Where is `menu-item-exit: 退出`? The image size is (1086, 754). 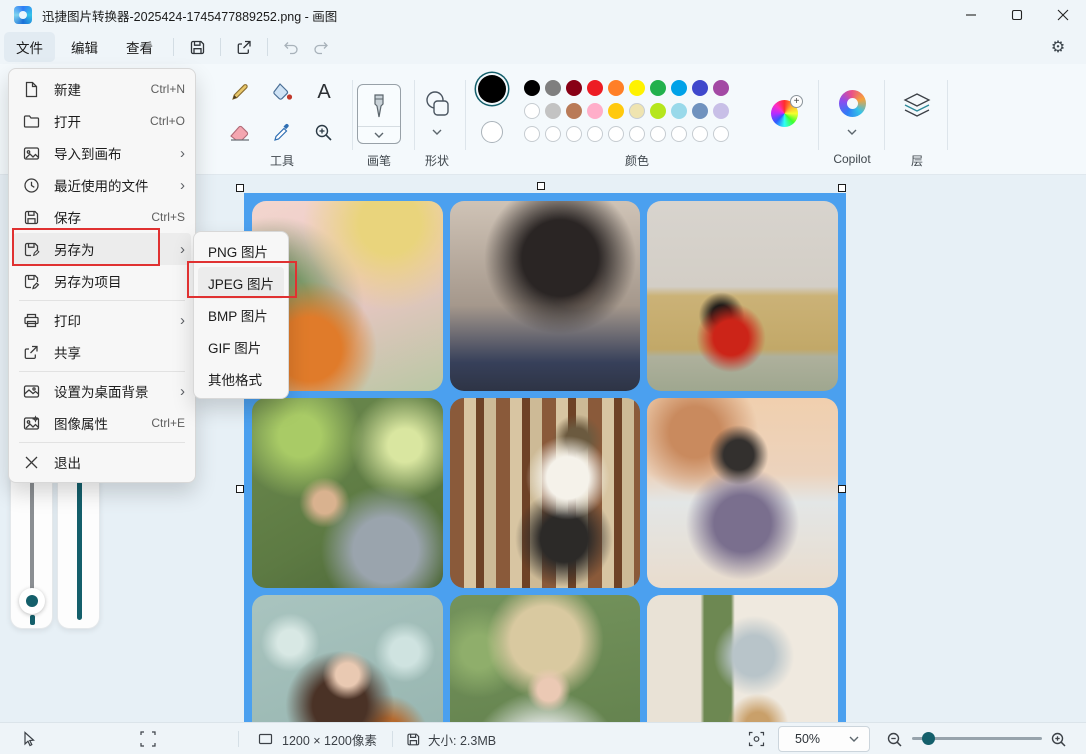
menu-item-exit: 退出 is located at coordinates (102, 462).